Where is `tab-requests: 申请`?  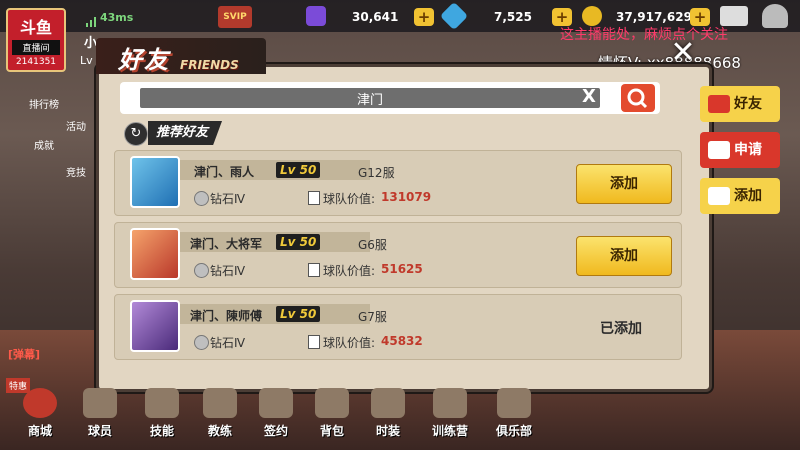 tab-requests: 申请 is located at coordinates (740, 150).